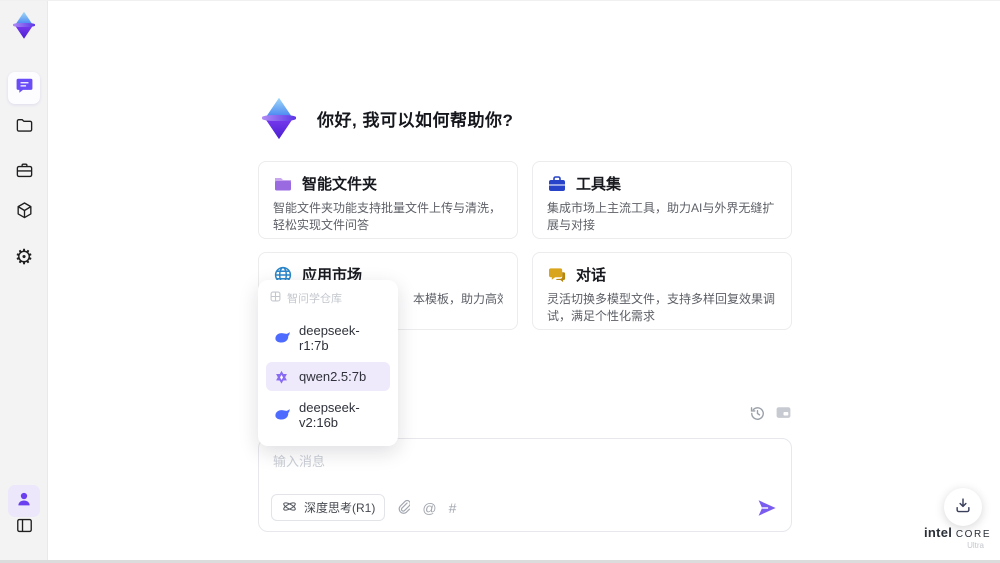 Image resolution: width=1000 pixels, height=563 pixels. I want to click on intel-core-badge: intel core Ultra, so click(958, 537).